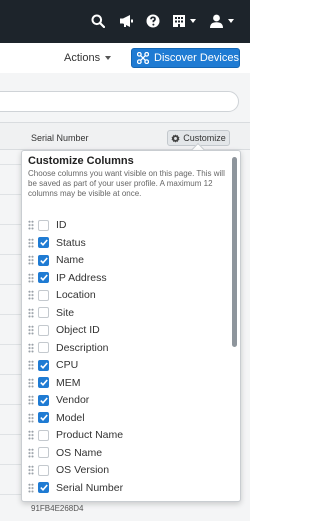 This screenshot has width=320, height=521. Describe the element at coordinates (98, 21) in the screenshot. I see `search-icon` at that location.